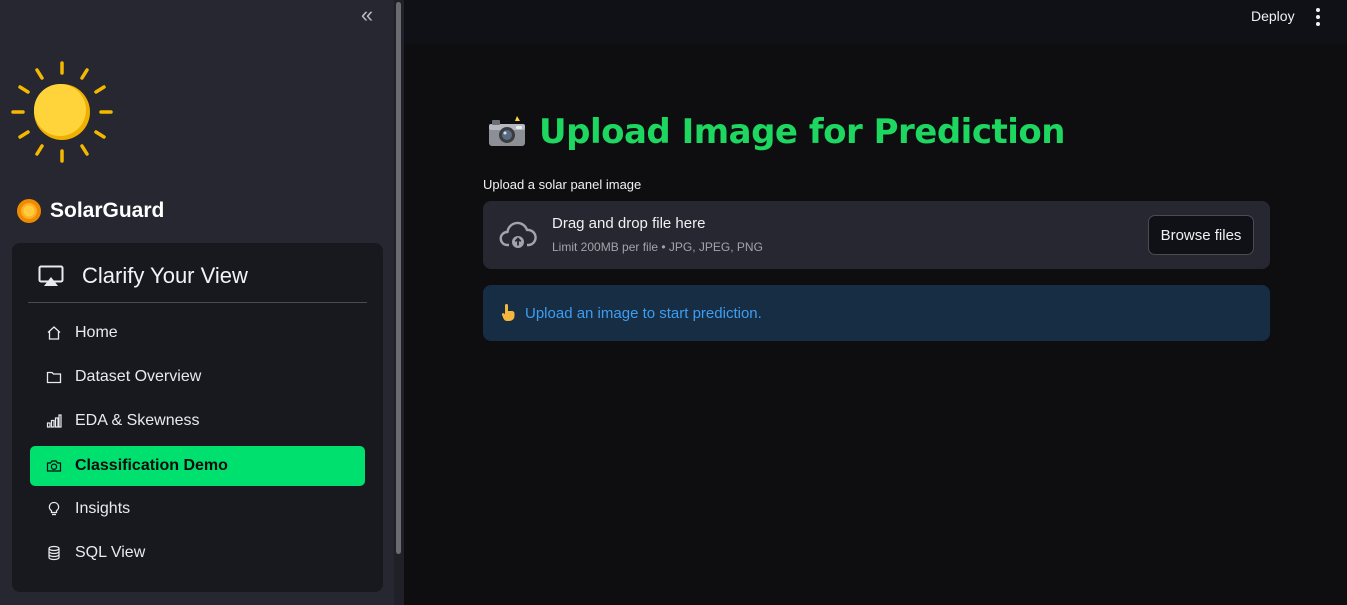 This screenshot has width=1347, height=605. What do you see at coordinates (54, 377) in the screenshot?
I see `folder-icon` at bounding box center [54, 377].